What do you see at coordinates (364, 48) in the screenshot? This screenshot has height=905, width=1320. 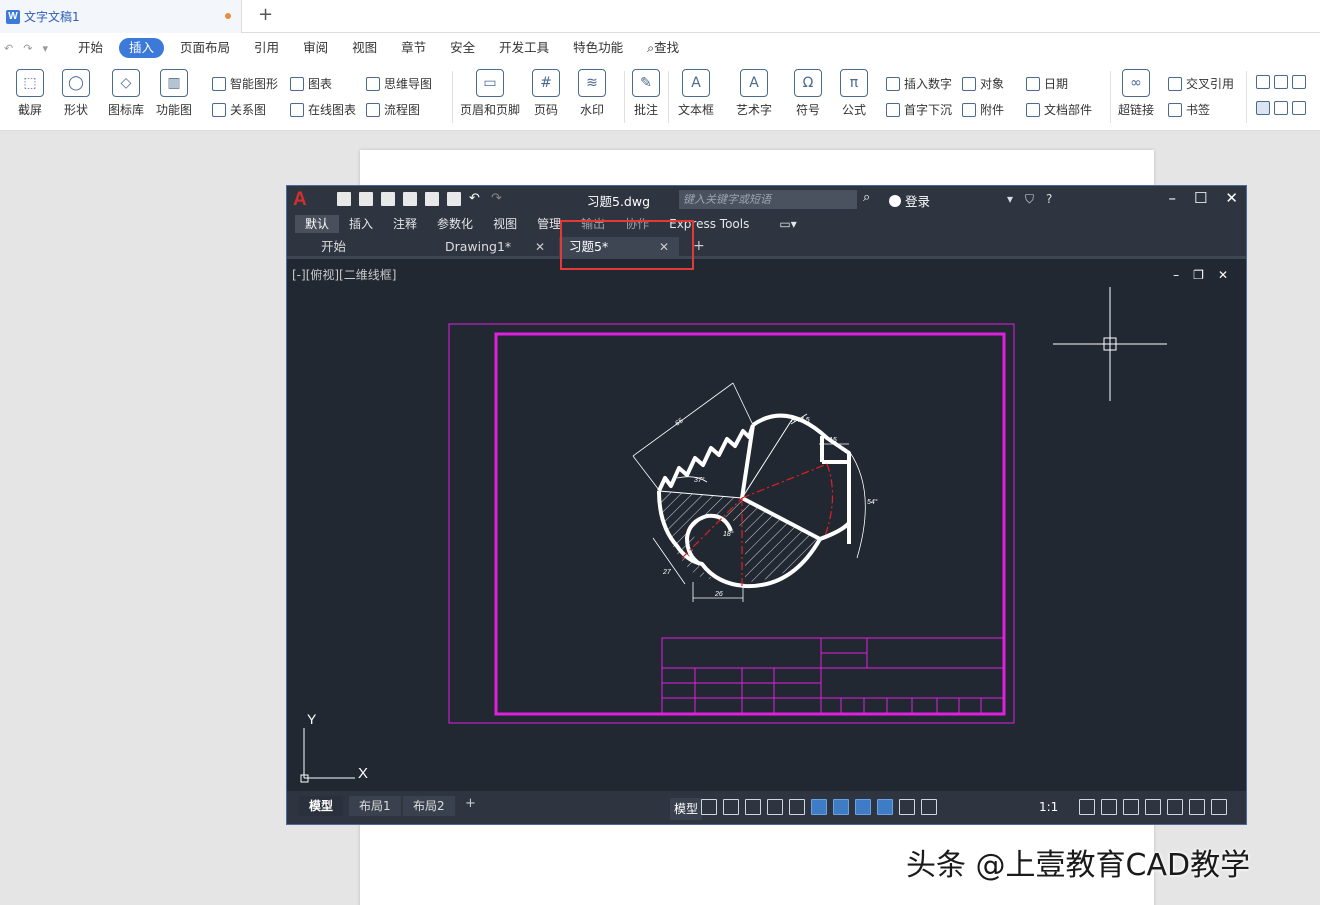 I see `menu-view: 视图` at bounding box center [364, 48].